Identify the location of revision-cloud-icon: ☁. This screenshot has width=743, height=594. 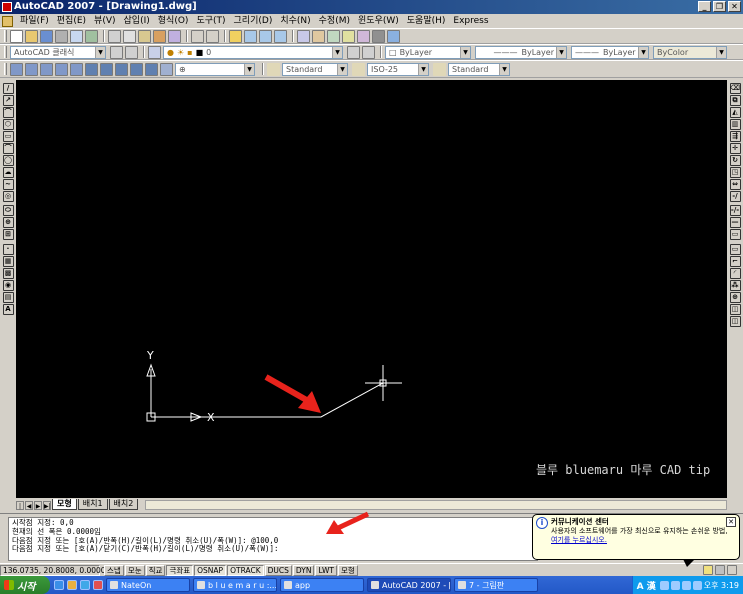
(8, 172).